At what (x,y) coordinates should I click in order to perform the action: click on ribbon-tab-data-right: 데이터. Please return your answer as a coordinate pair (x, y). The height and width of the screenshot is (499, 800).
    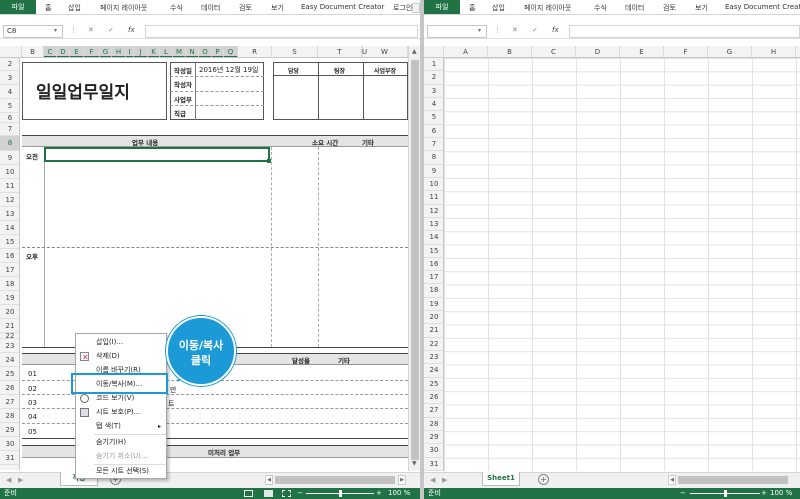
    Looking at the image, I should click on (634, 8).